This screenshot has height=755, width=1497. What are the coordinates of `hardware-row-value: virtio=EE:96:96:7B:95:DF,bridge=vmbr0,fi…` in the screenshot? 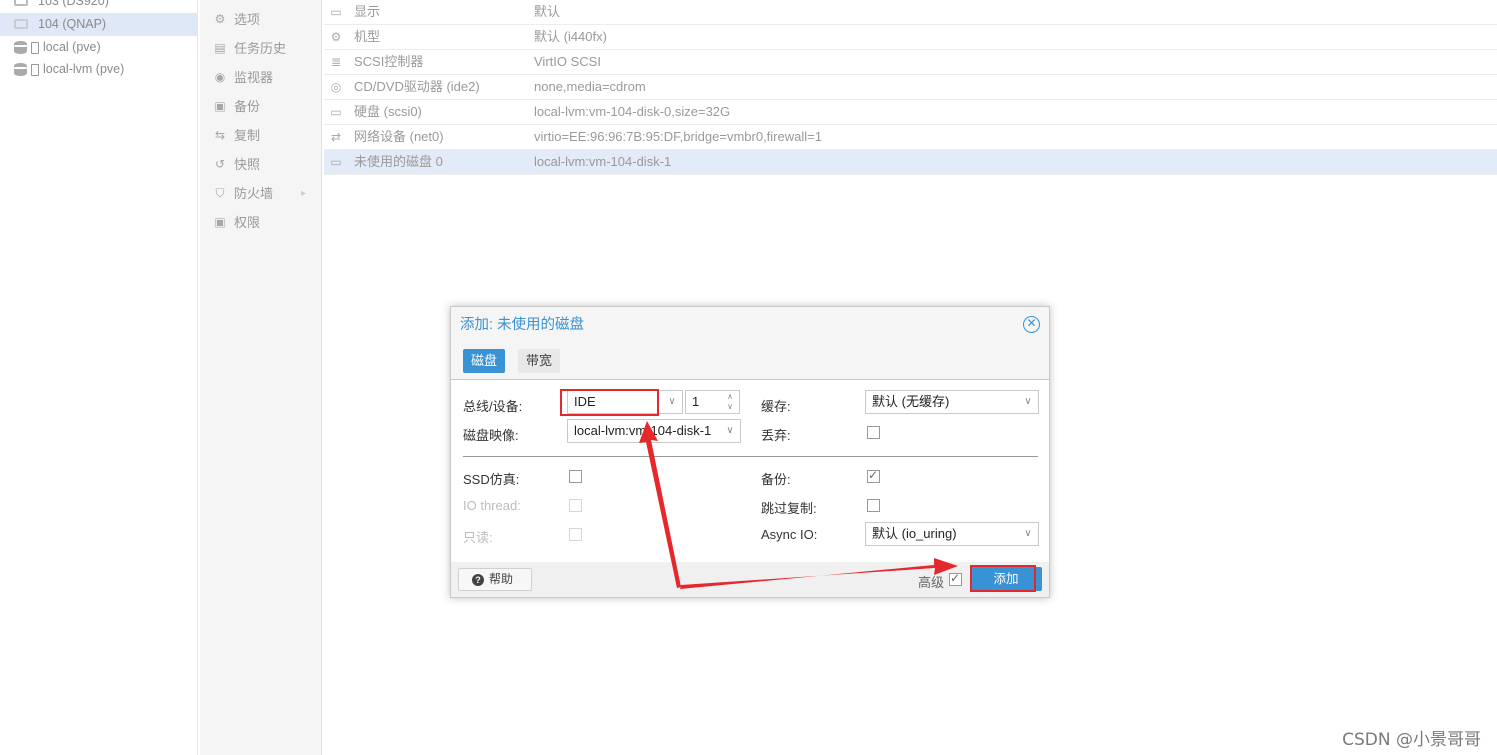 It's located at (678, 136).